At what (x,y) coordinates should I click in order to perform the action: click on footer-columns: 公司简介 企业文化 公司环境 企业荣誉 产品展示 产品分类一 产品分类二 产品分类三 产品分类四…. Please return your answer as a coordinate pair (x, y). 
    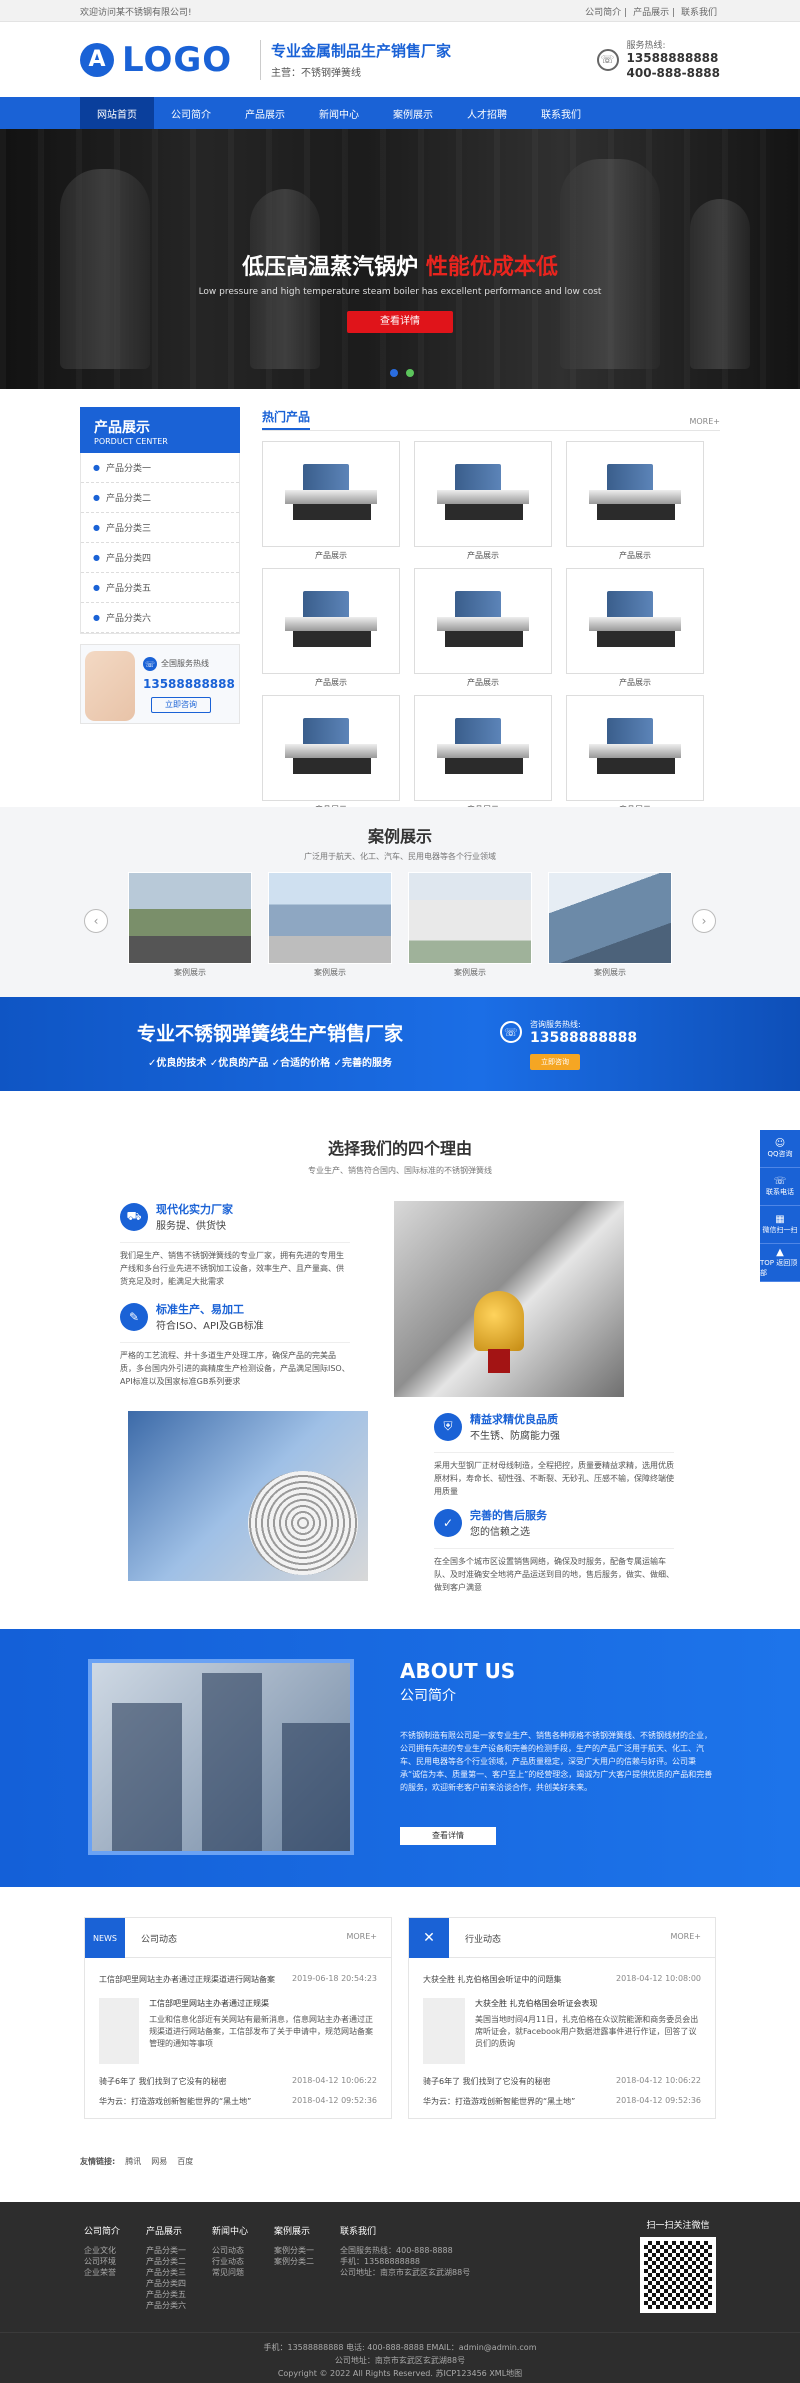
    Looking at the image, I should click on (312, 2267).